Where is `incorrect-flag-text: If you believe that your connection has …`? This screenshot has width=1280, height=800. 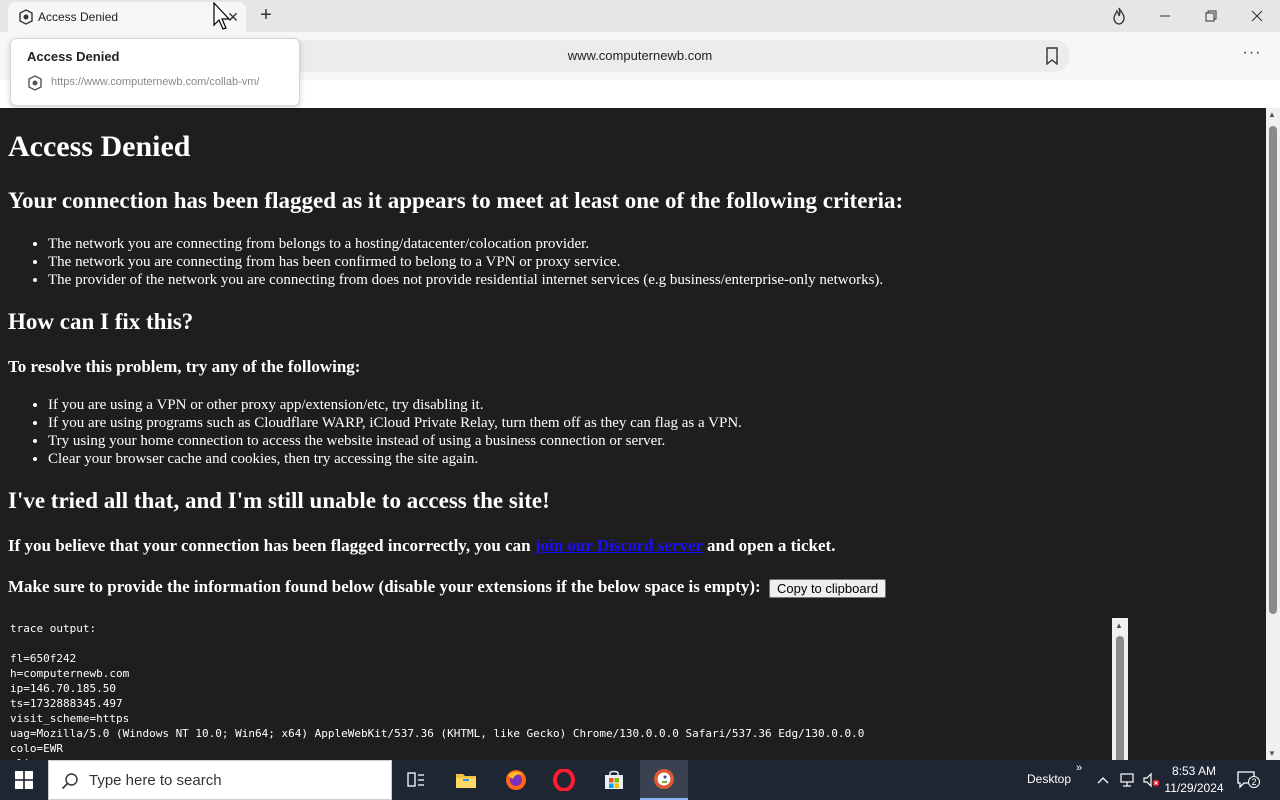
incorrect-flag-text: If you believe that your connection has … is located at coordinates (421, 546).